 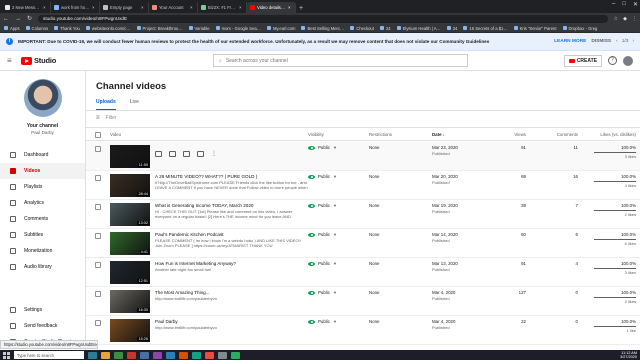 What do you see at coordinates (130, 301) in the screenshot?
I see `video-thumbnail: 16:30` at bounding box center [130, 301].